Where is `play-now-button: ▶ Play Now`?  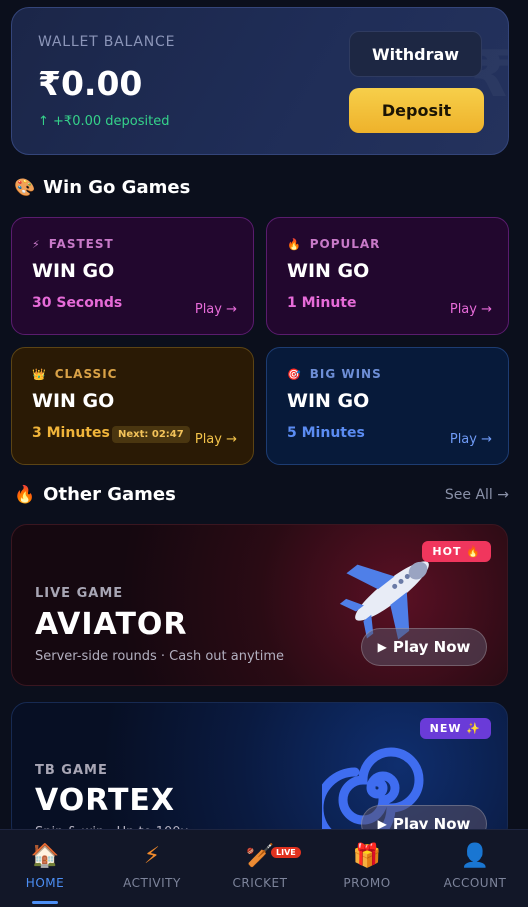
play-now-button: ▶ Play Now is located at coordinates (424, 647).